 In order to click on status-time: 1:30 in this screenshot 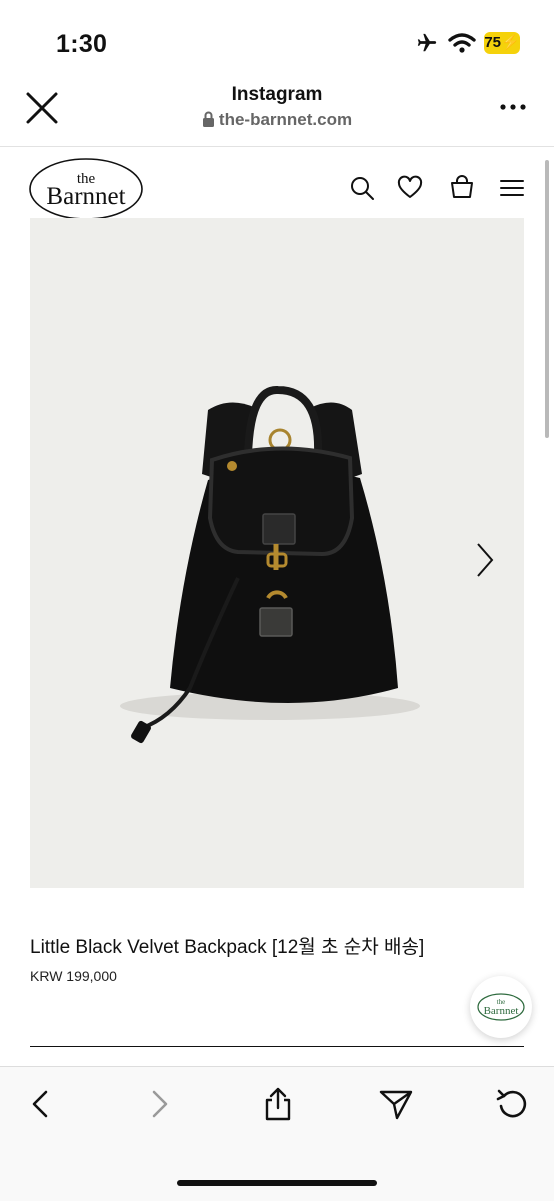, I will do `click(82, 44)`.